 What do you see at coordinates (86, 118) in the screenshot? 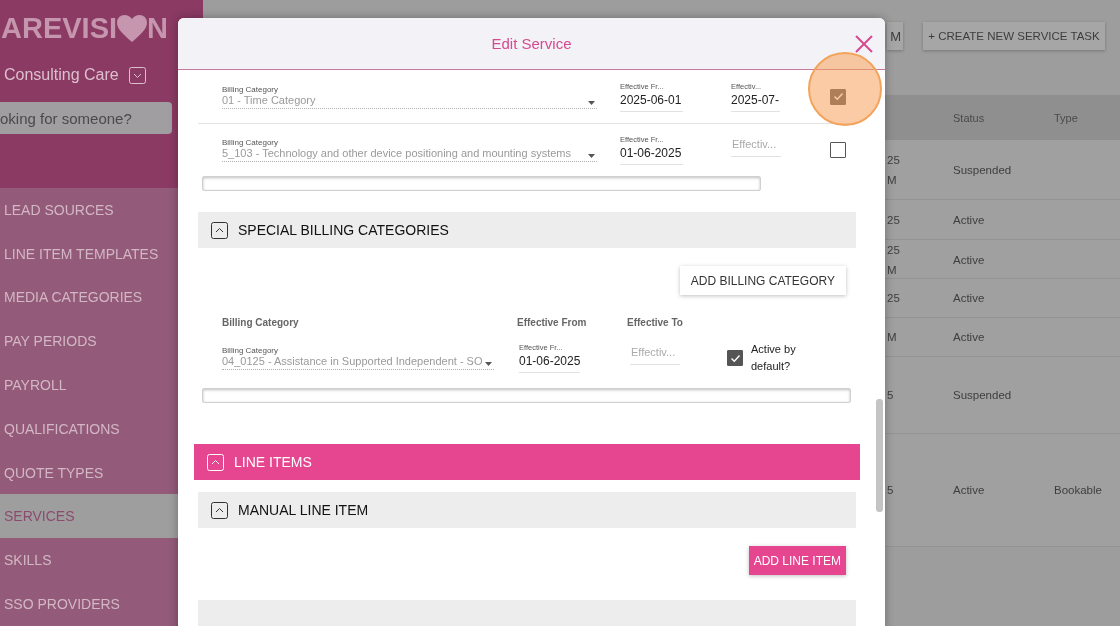
I see `search-field: oking for someone?` at bounding box center [86, 118].